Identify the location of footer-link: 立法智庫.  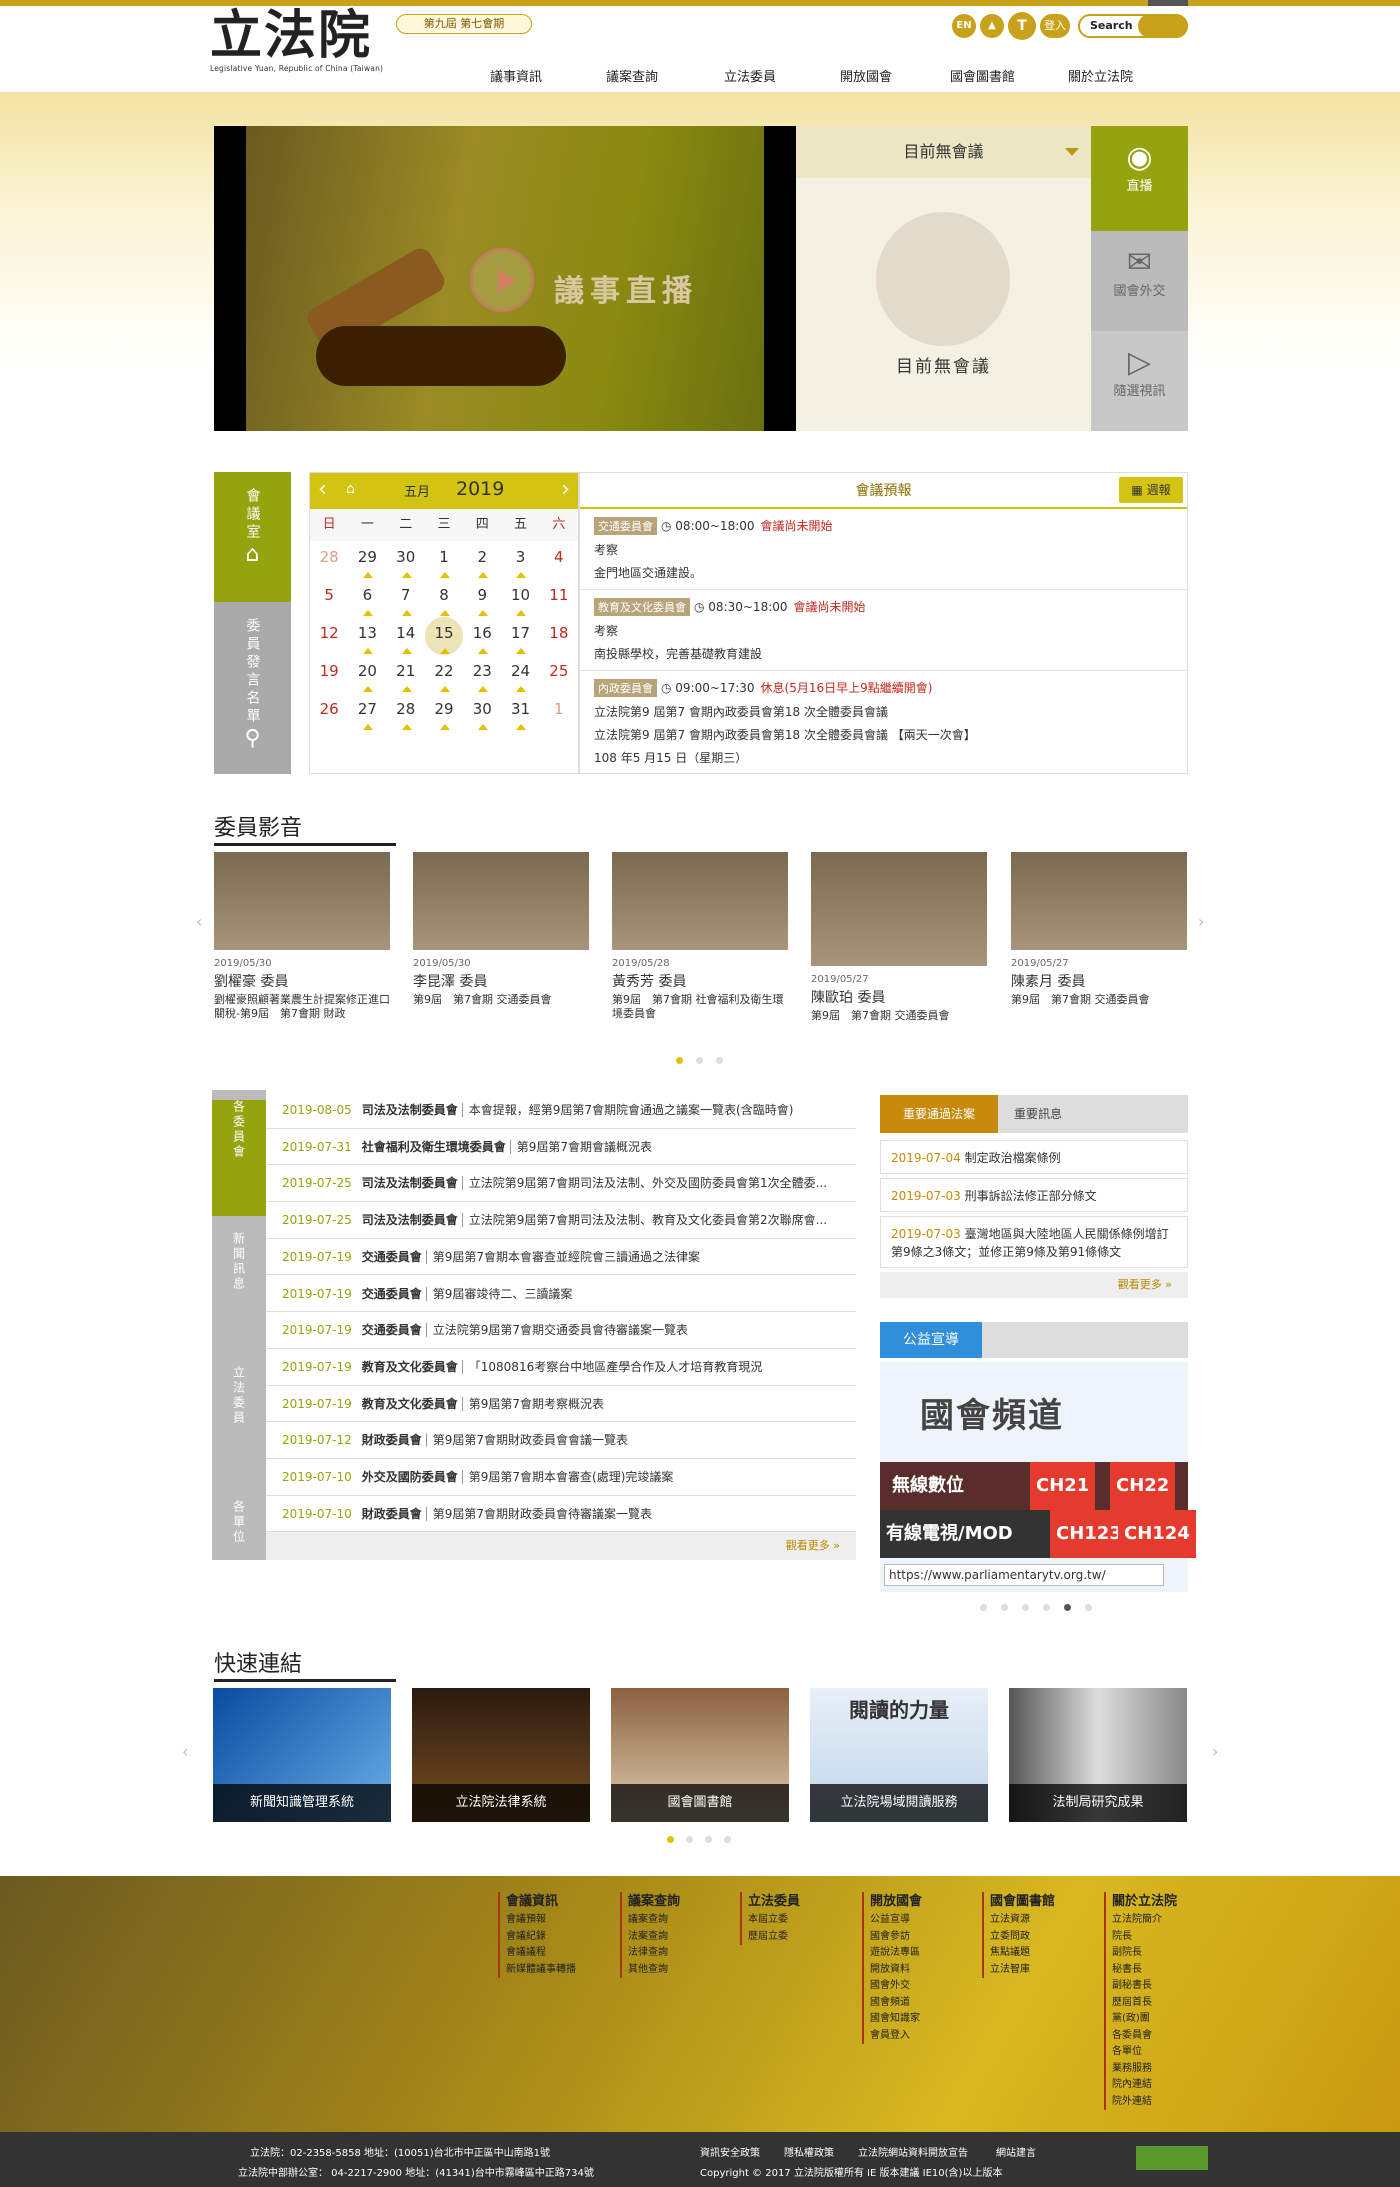
(1022, 1970).